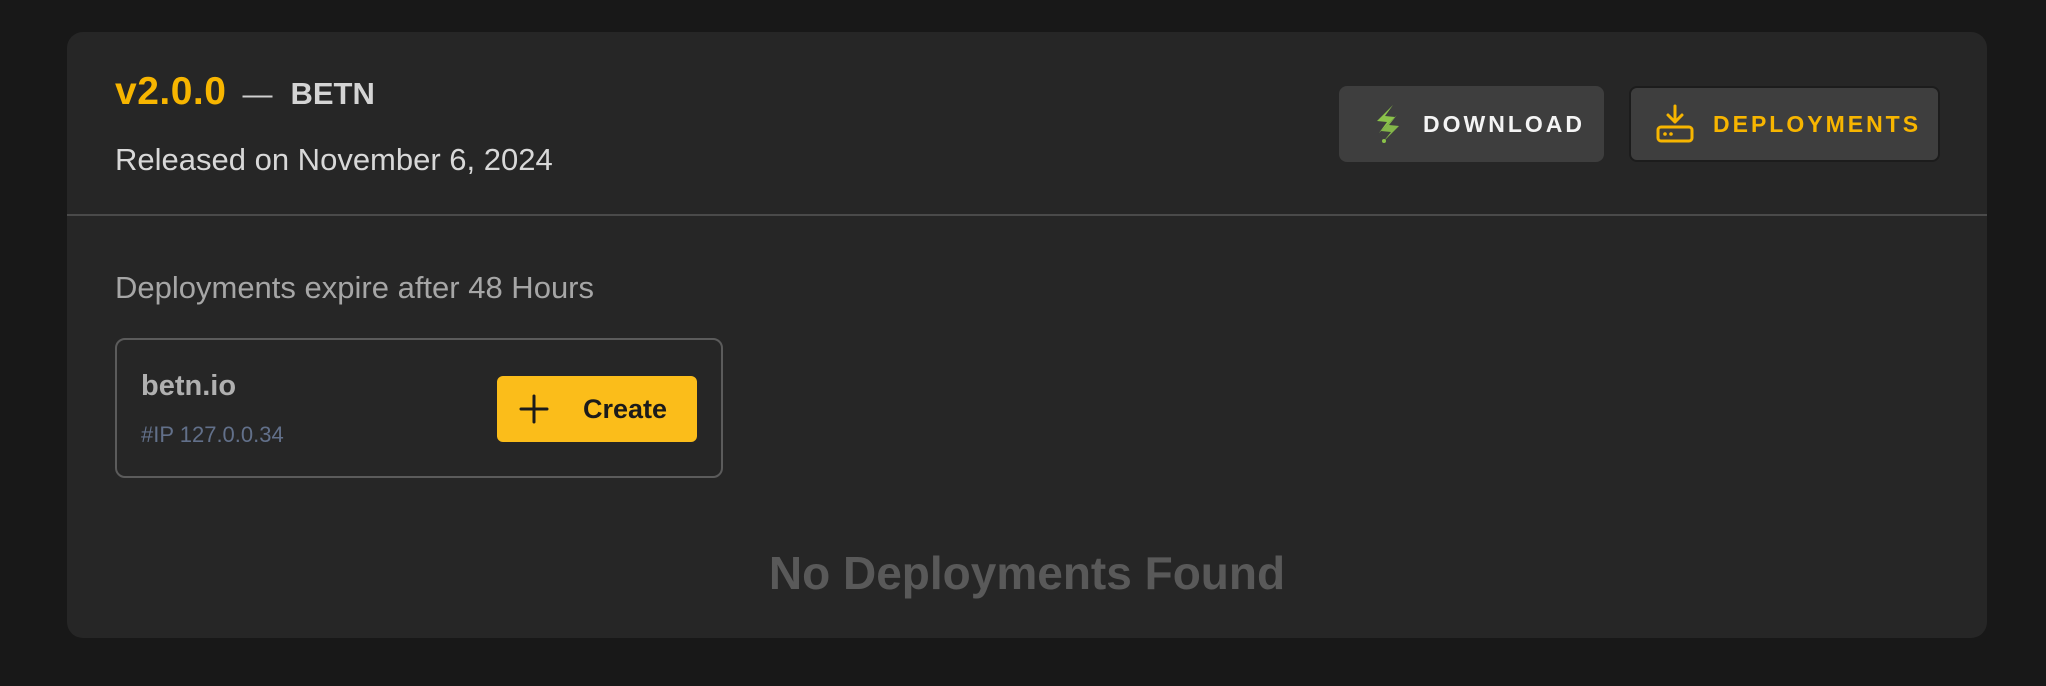 This screenshot has width=2046, height=686. Describe the element at coordinates (419, 408) in the screenshot. I see `deployment-target: betn.io #IP 127.0.0.34 Create` at that location.